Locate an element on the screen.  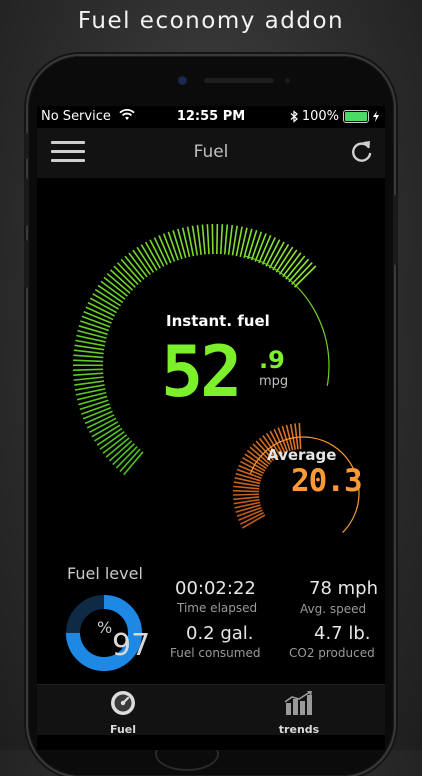
nav-bar: Fuel is located at coordinates (211, 153).